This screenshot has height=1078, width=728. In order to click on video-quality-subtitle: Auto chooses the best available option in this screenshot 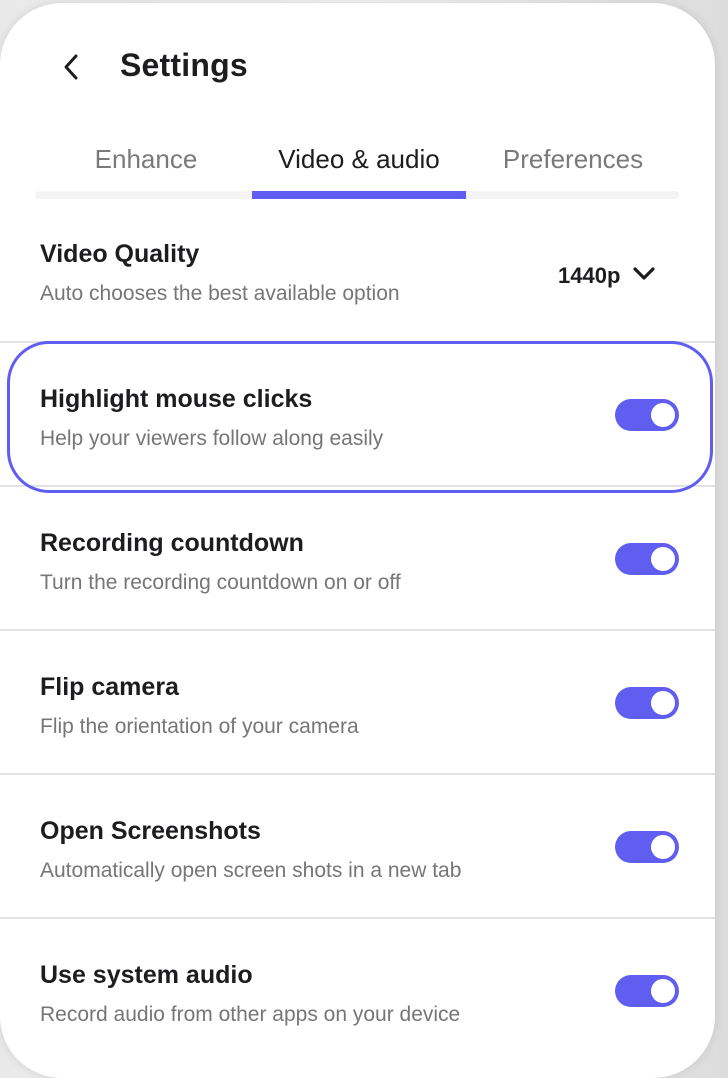, I will do `click(220, 293)`.